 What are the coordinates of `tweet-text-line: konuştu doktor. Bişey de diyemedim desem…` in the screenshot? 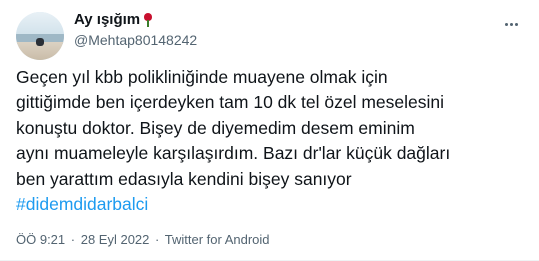 It's located at (215, 127).